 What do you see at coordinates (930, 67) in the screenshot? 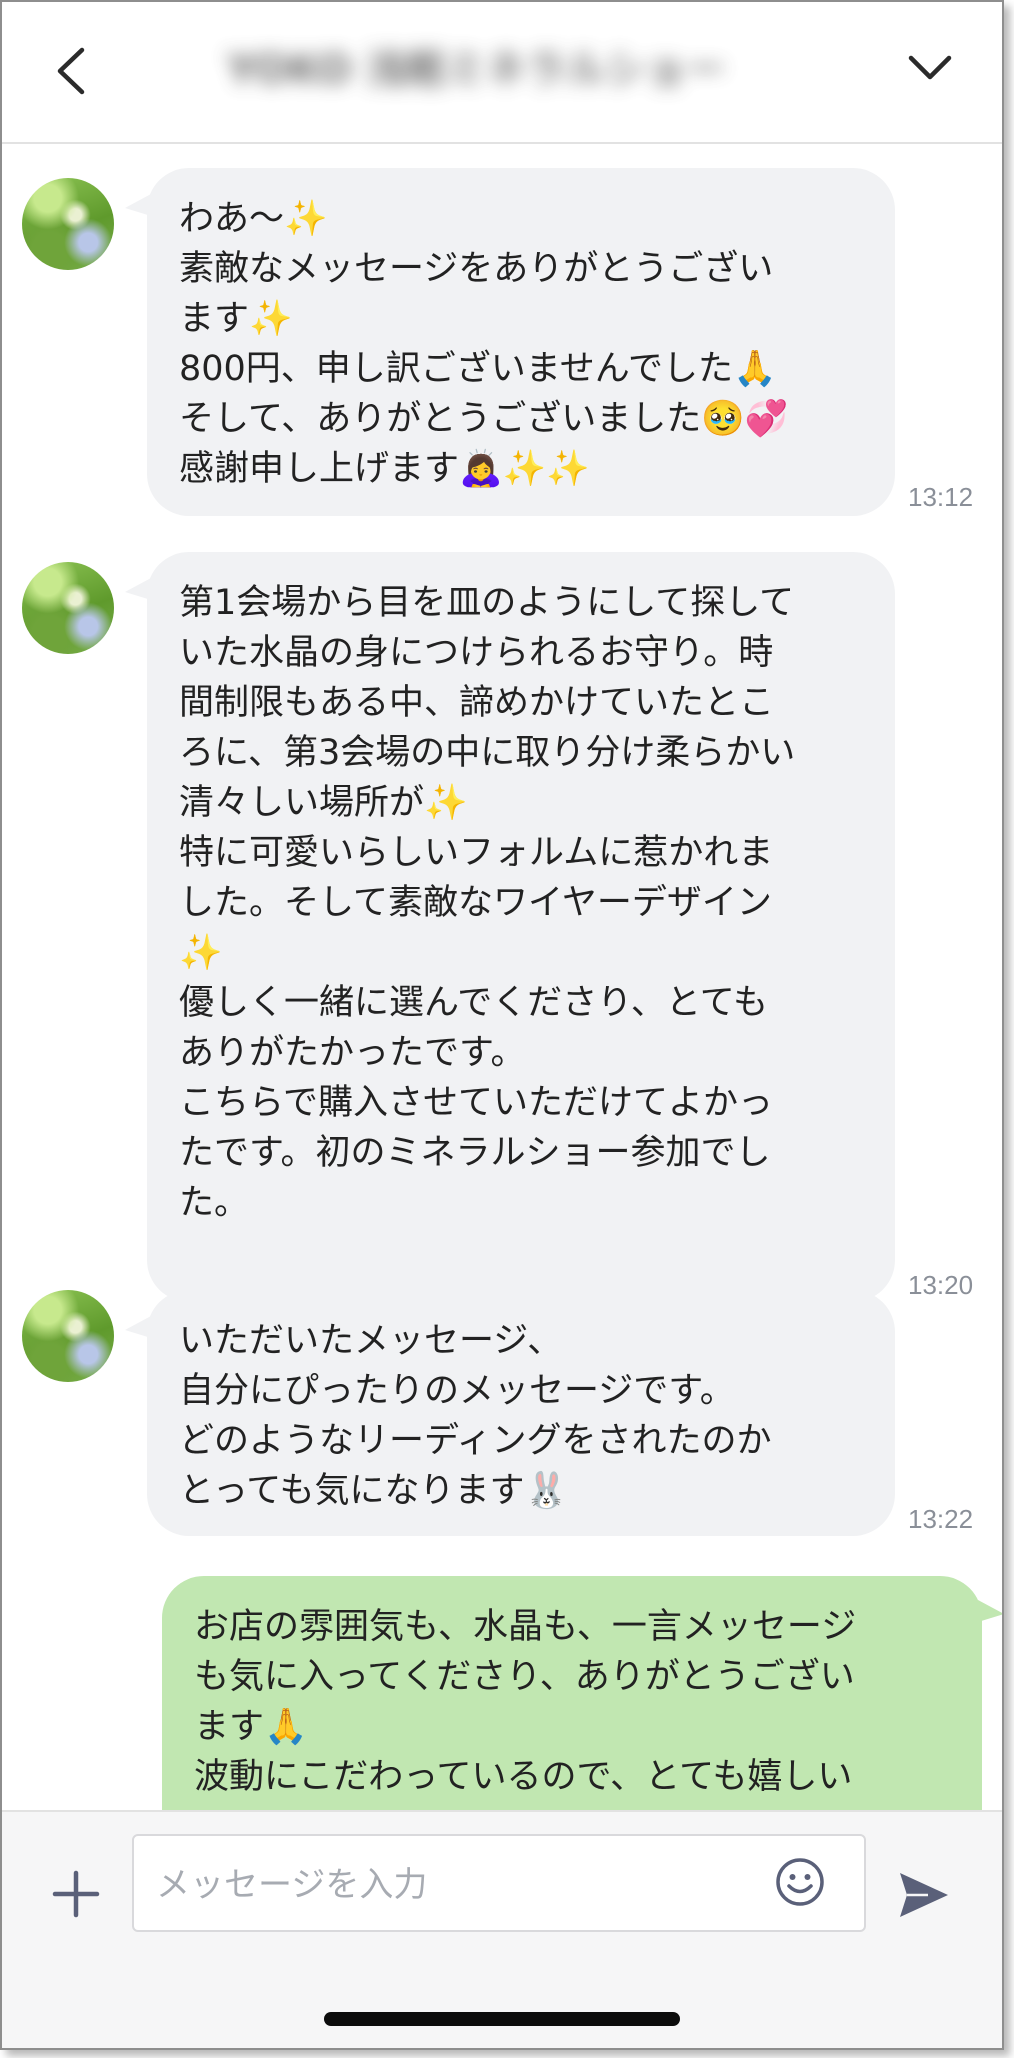
I see `chevron-down-icon` at bounding box center [930, 67].